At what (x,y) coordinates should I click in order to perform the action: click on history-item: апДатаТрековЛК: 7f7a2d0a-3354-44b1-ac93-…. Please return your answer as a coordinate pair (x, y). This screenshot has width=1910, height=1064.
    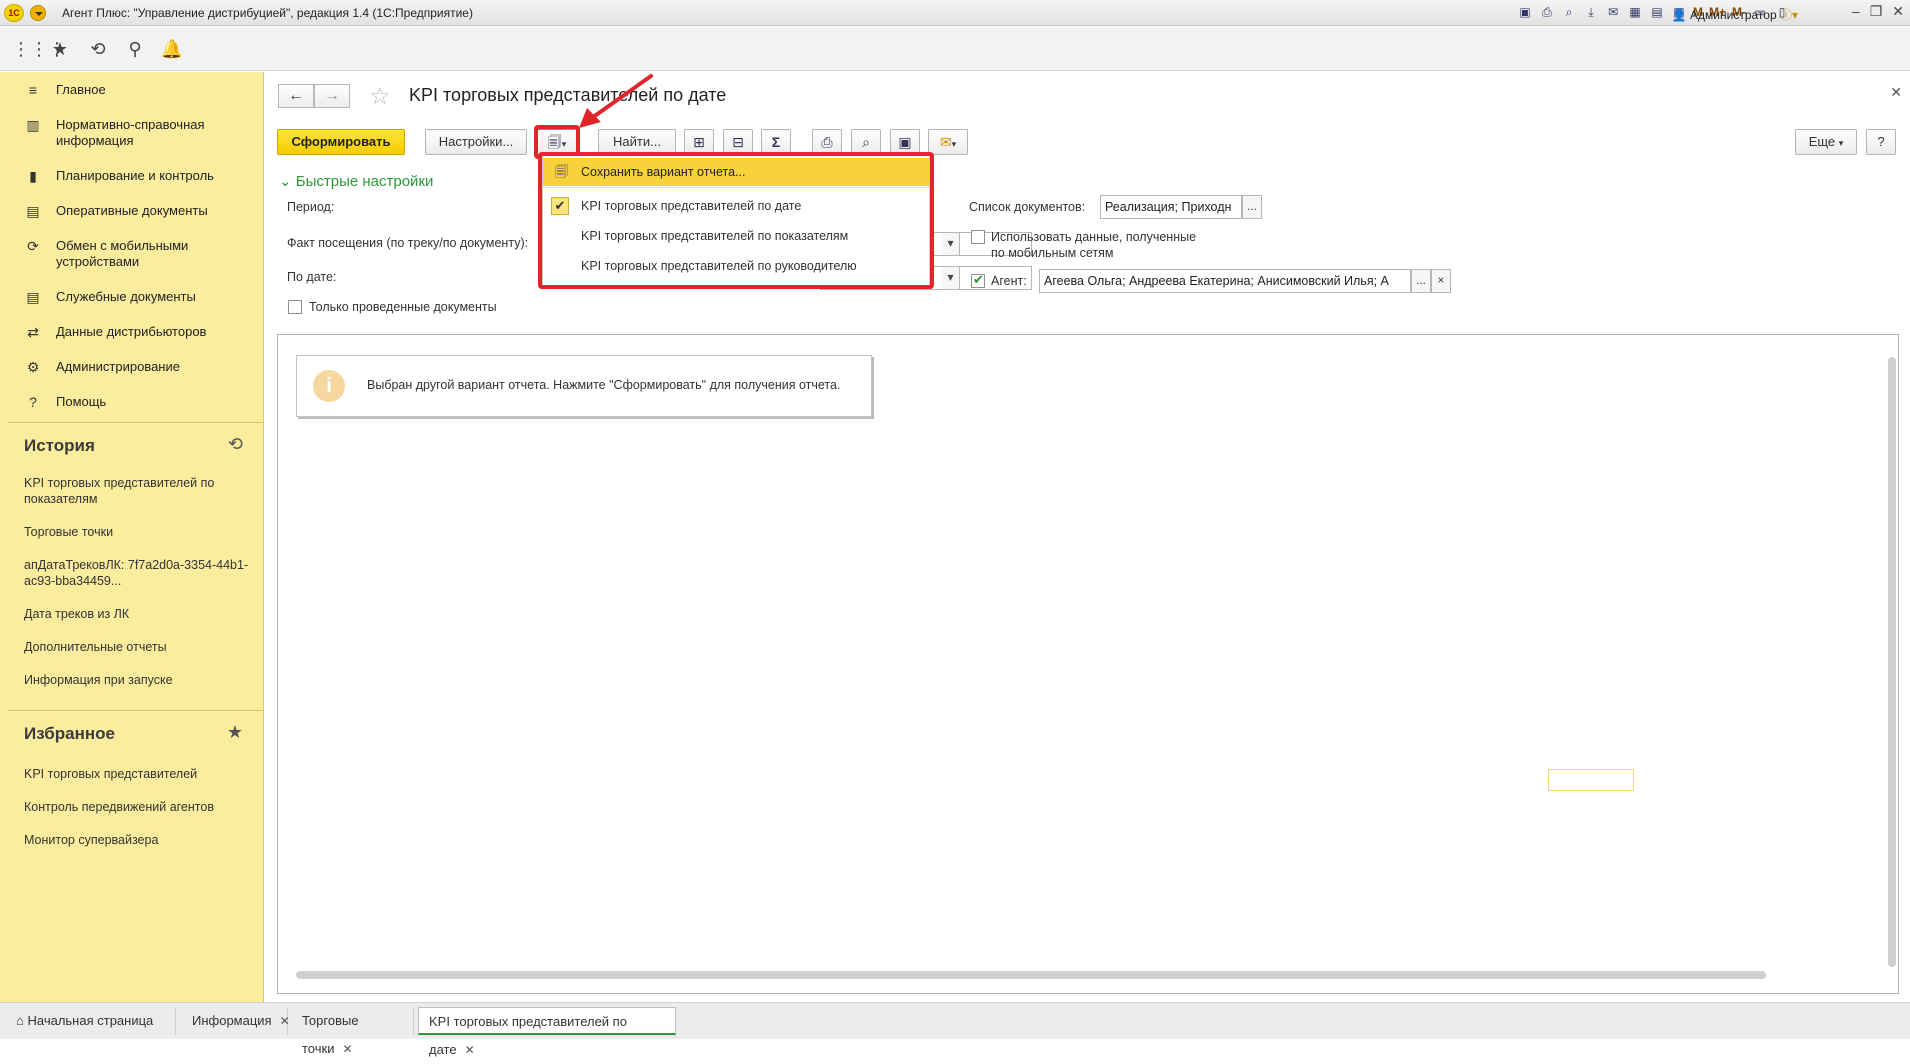
    Looking at the image, I should click on (136, 573).